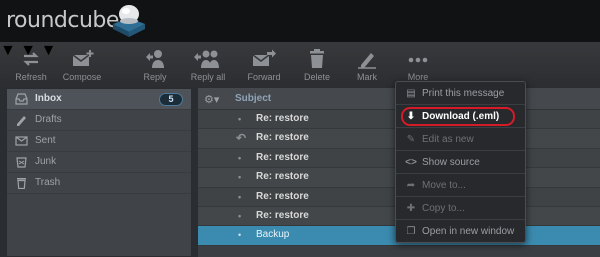 The height and width of the screenshot is (257, 600). What do you see at coordinates (411, 208) in the screenshot?
I see `copy-icon: ✚` at bounding box center [411, 208].